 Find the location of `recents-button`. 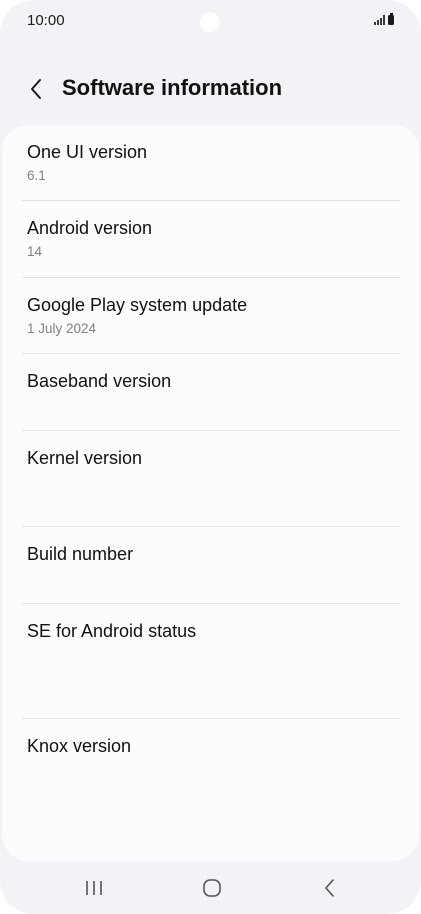

recents-button is located at coordinates (94, 888).